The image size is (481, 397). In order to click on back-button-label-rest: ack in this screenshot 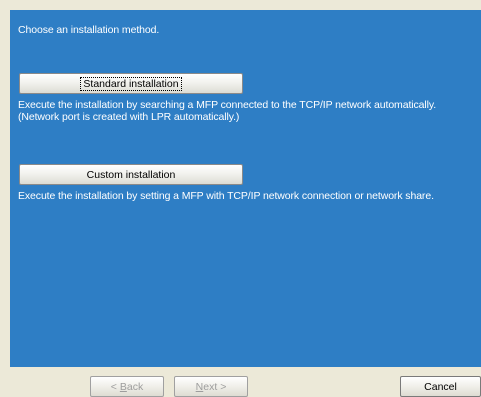, I will do `click(135, 386)`.